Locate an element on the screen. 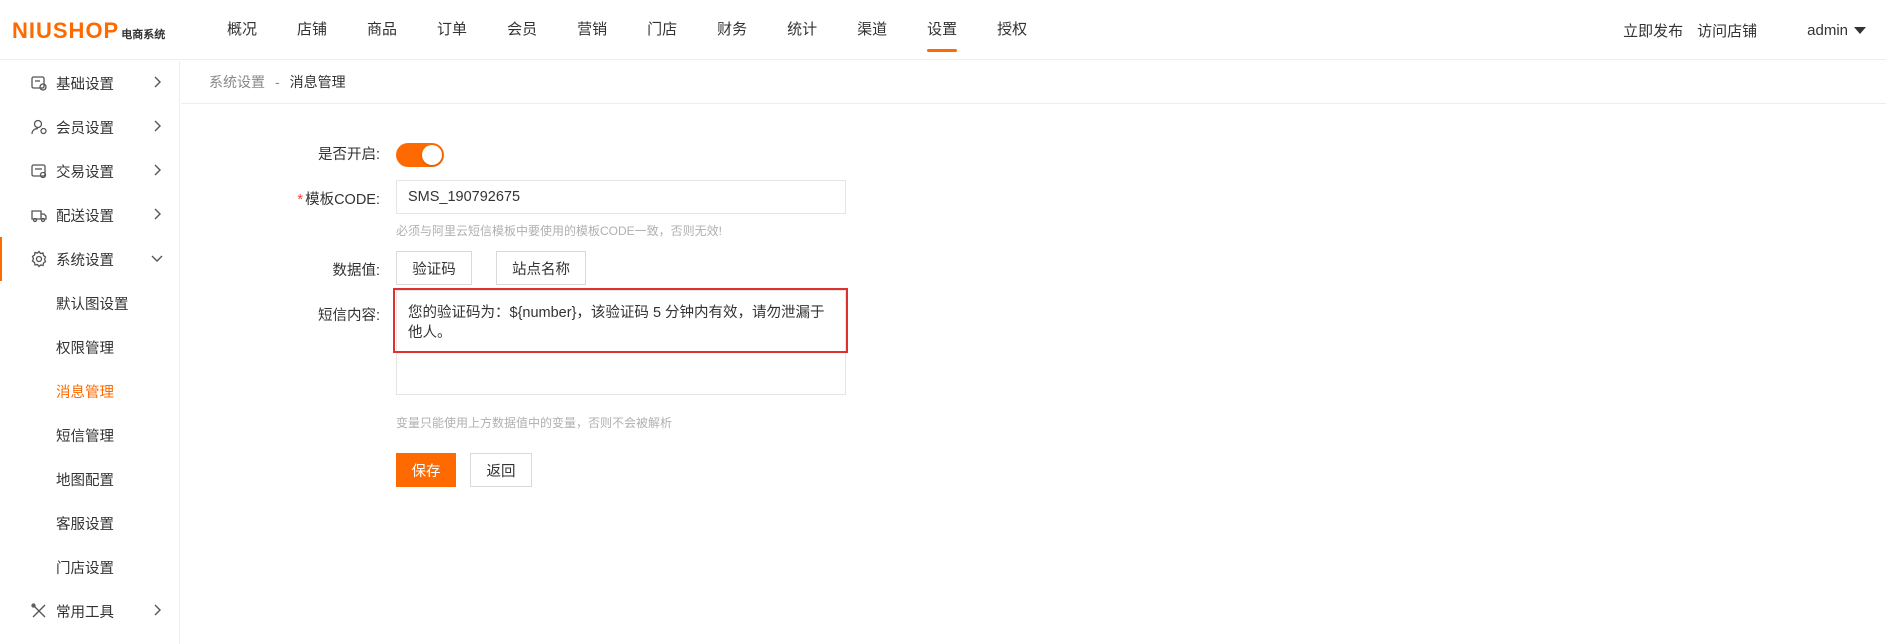  sidebar-item-sms: 短信管理 is located at coordinates (89, 435).